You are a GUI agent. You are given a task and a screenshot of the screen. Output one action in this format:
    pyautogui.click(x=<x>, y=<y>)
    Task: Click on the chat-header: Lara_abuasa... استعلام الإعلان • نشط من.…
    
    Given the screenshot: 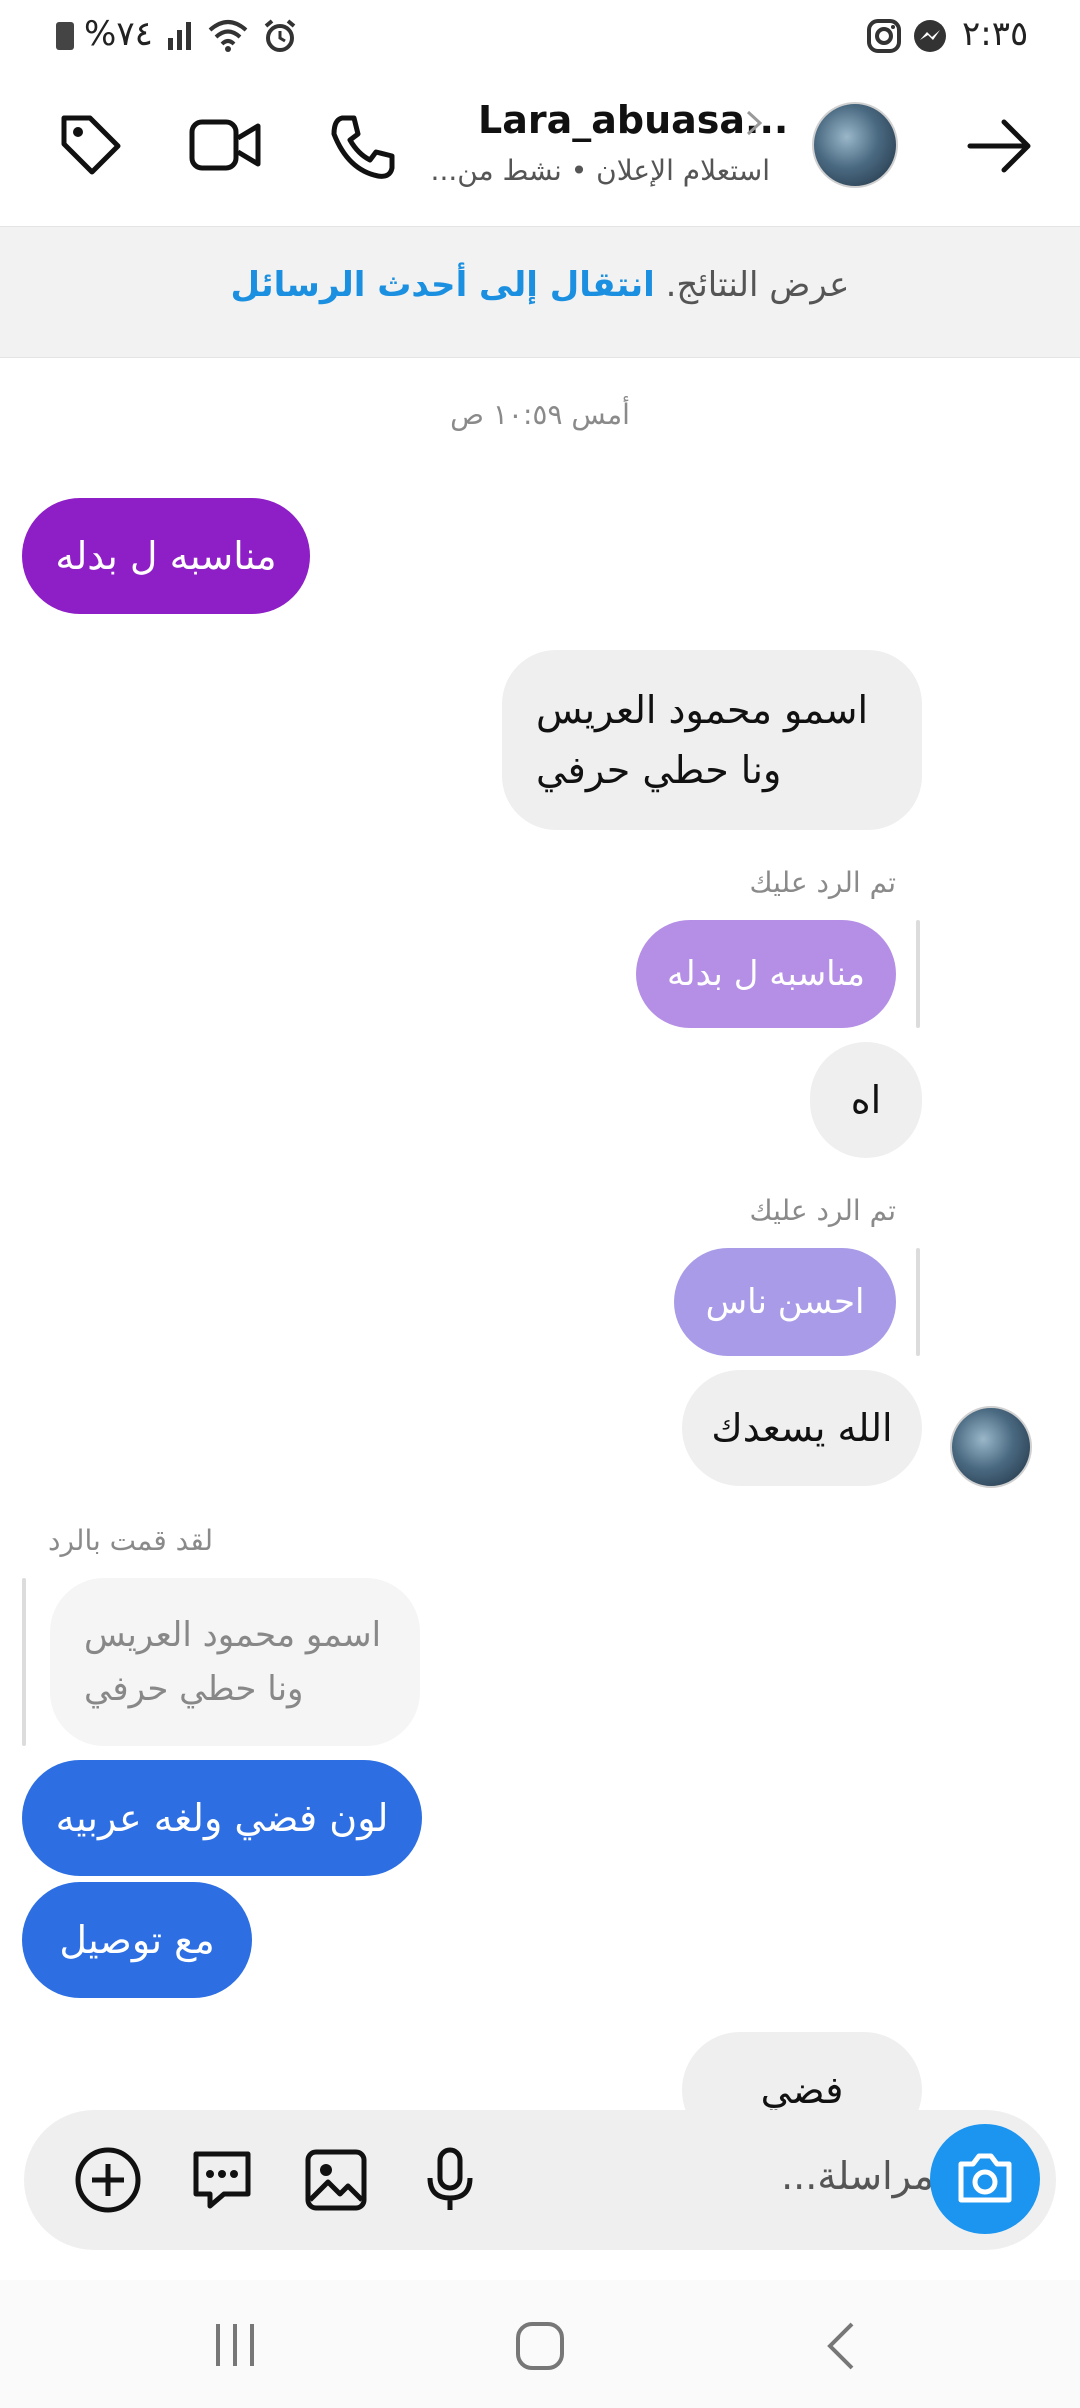 What is the action you would take?
    pyautogui.click(x=540, y=155)
    